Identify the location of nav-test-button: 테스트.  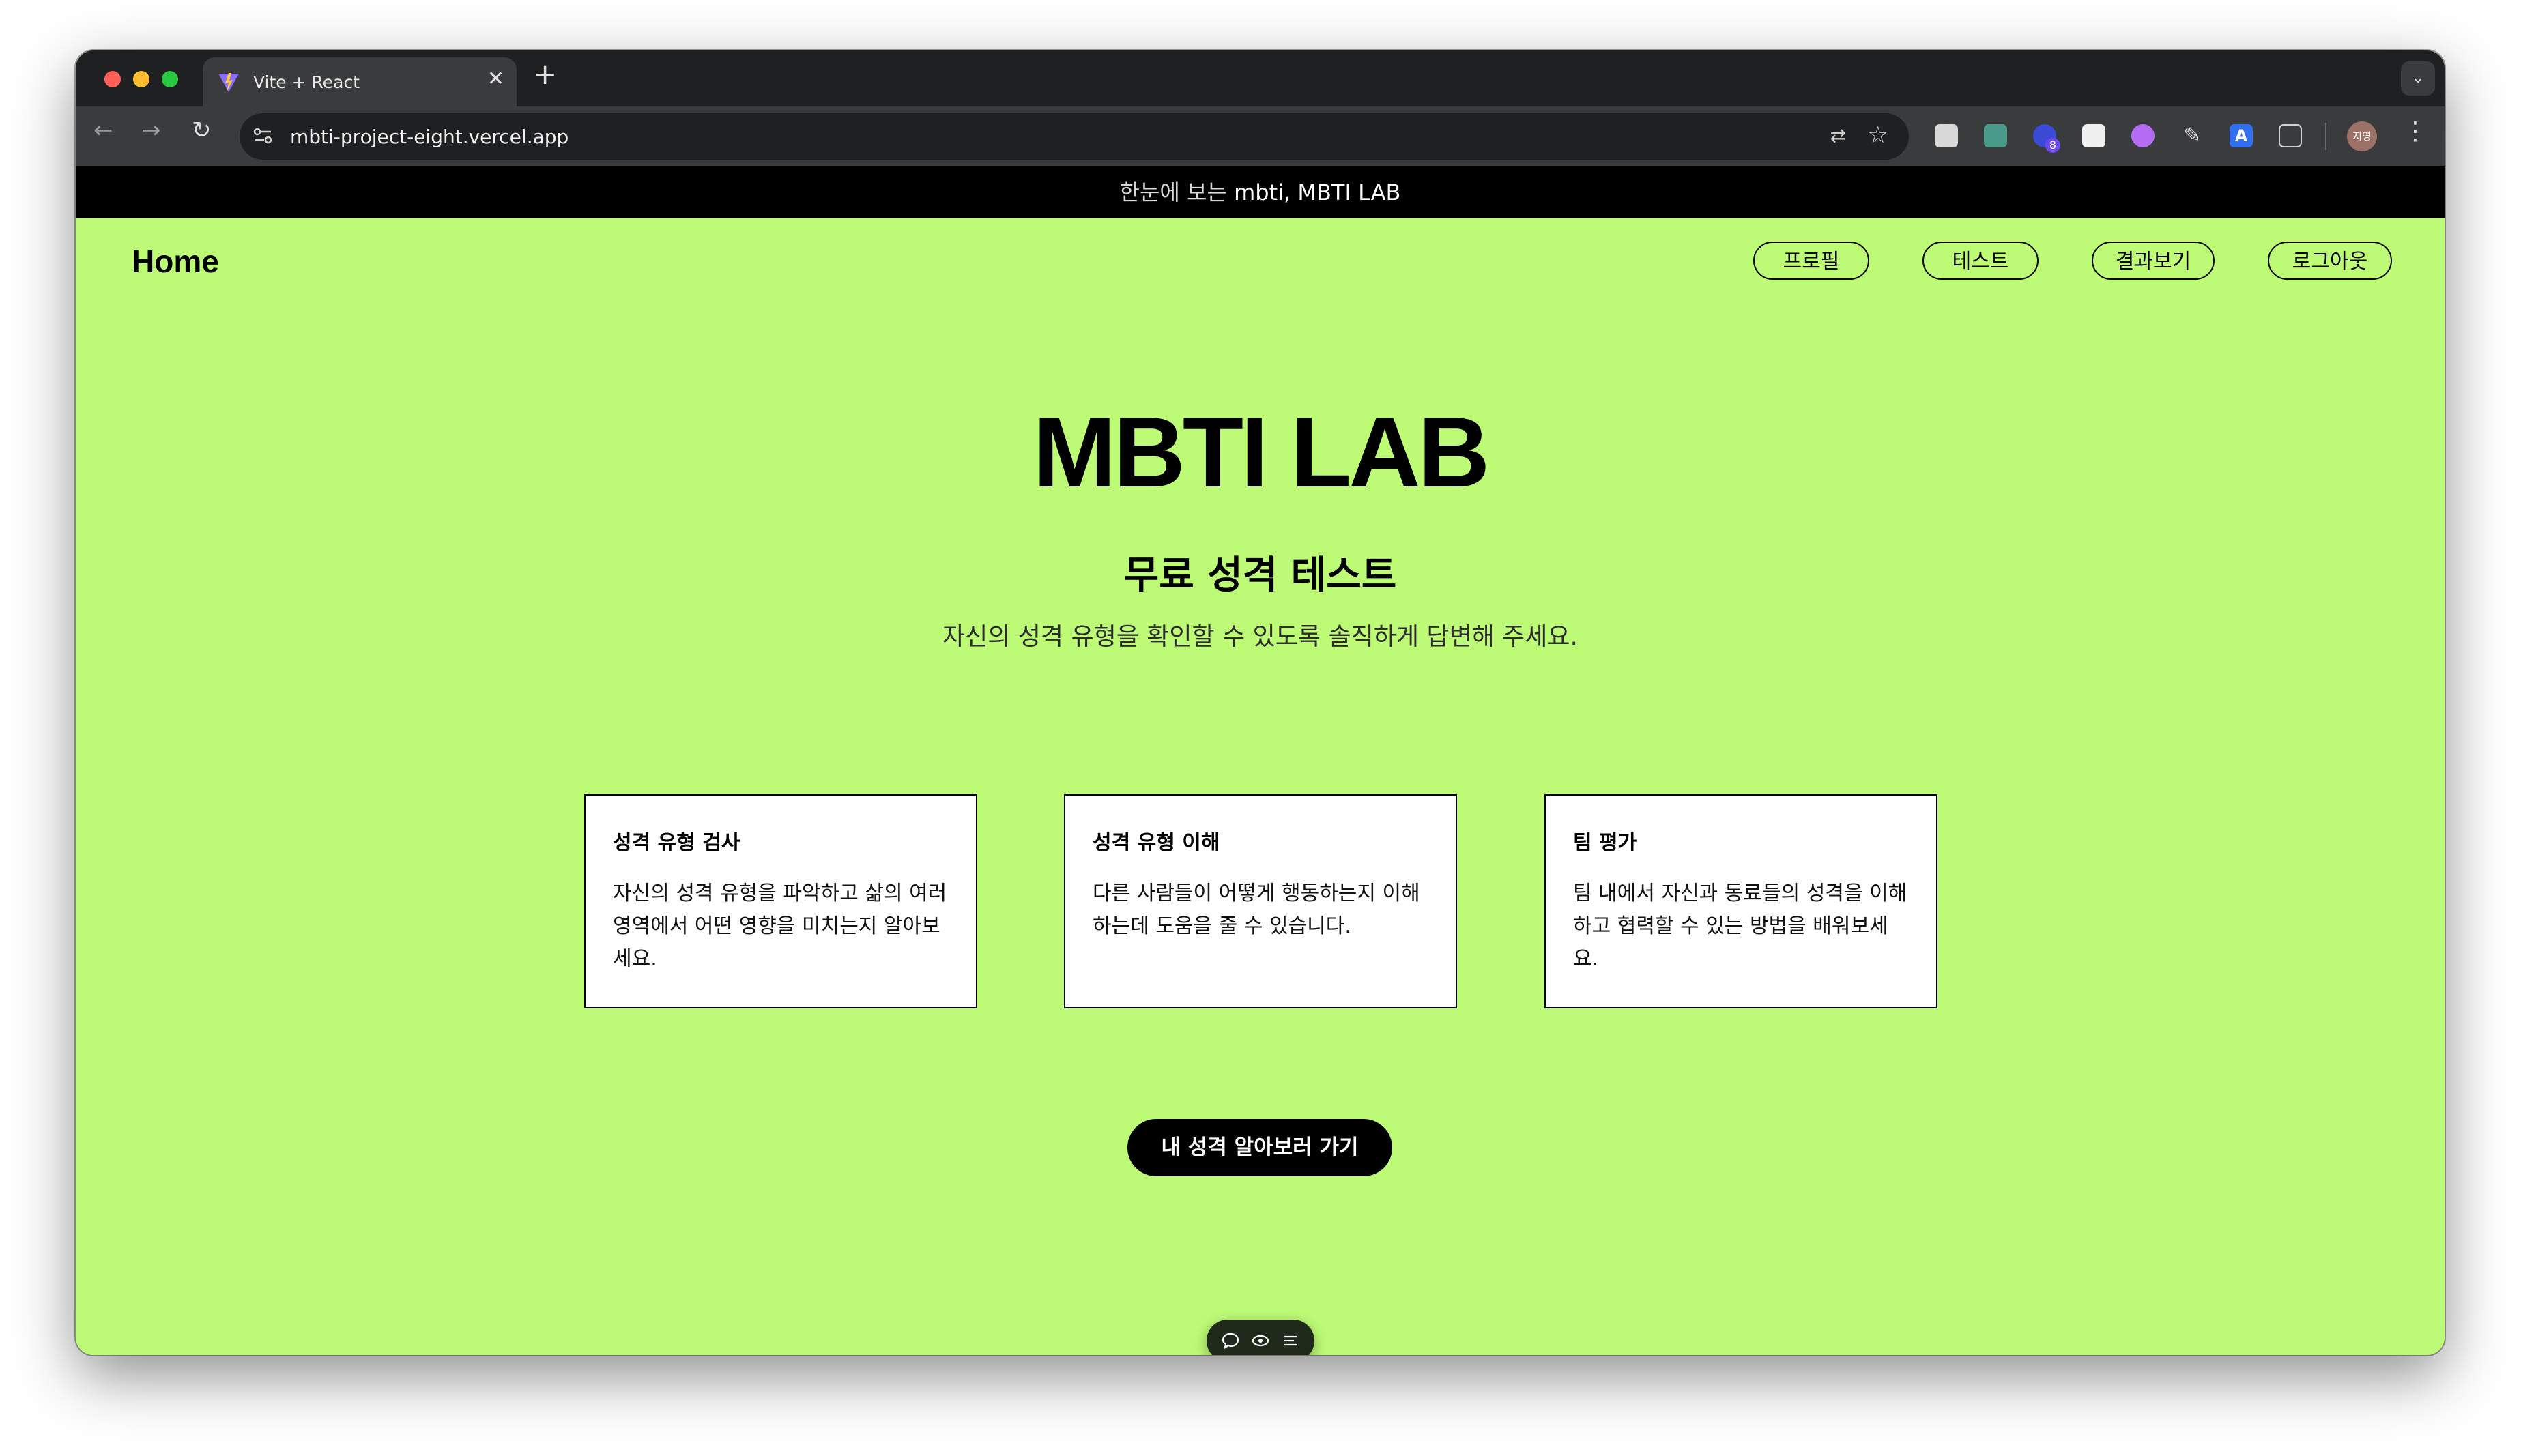
(1980, 261).